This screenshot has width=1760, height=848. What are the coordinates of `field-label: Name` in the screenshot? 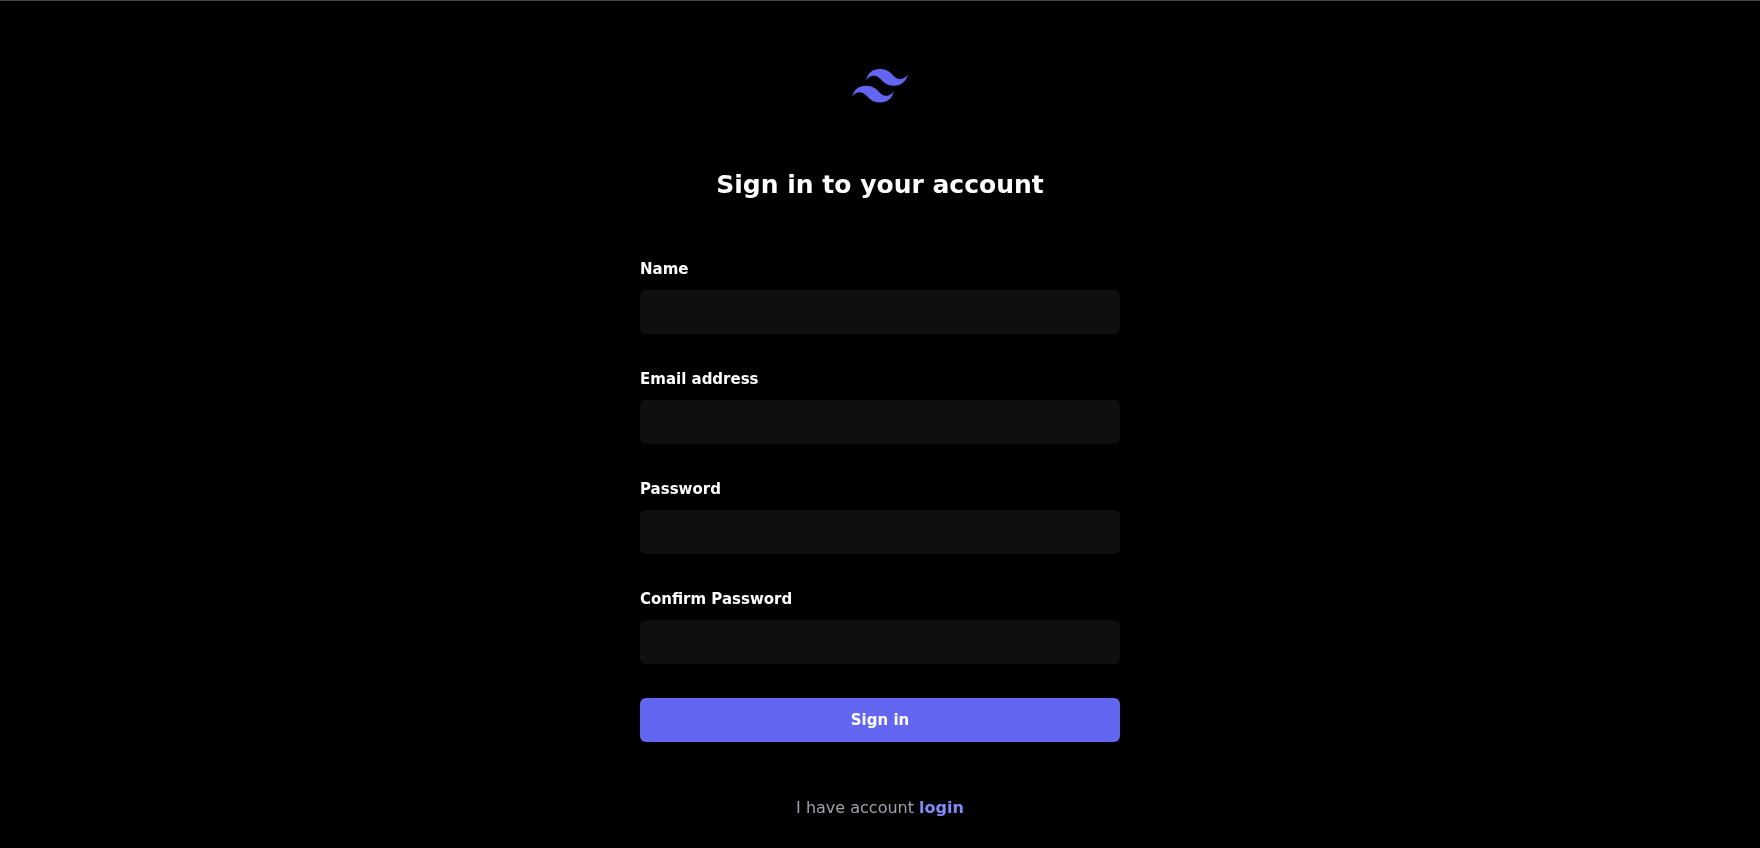 It's located at (664, 269).